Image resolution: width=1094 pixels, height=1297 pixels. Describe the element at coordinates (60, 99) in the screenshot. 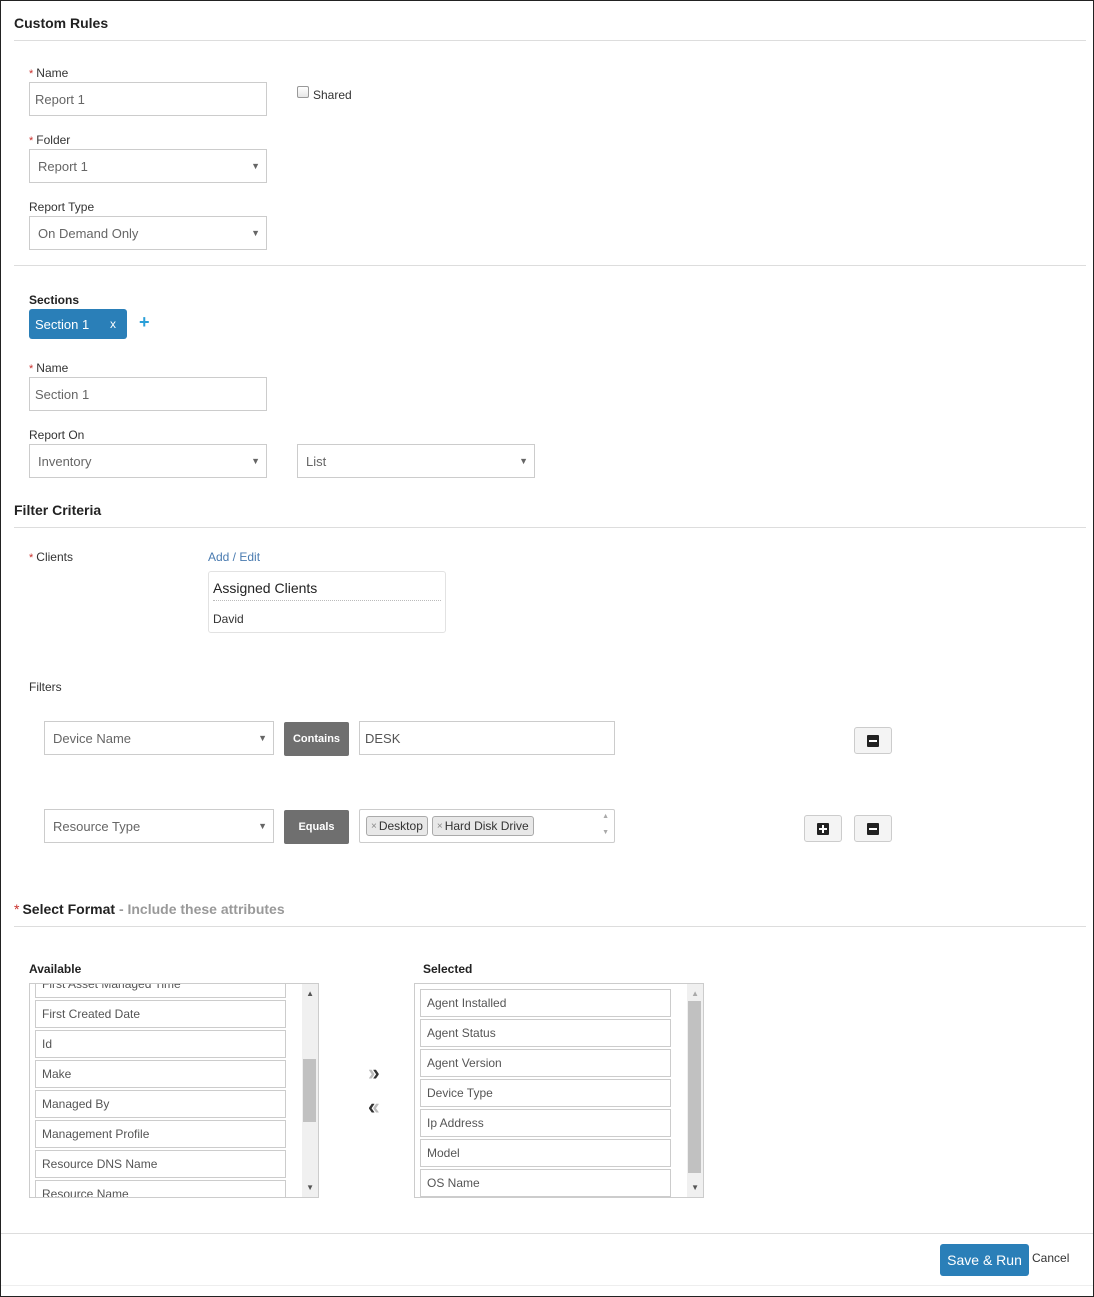

I see `report-name-value: Report 1` at that location.